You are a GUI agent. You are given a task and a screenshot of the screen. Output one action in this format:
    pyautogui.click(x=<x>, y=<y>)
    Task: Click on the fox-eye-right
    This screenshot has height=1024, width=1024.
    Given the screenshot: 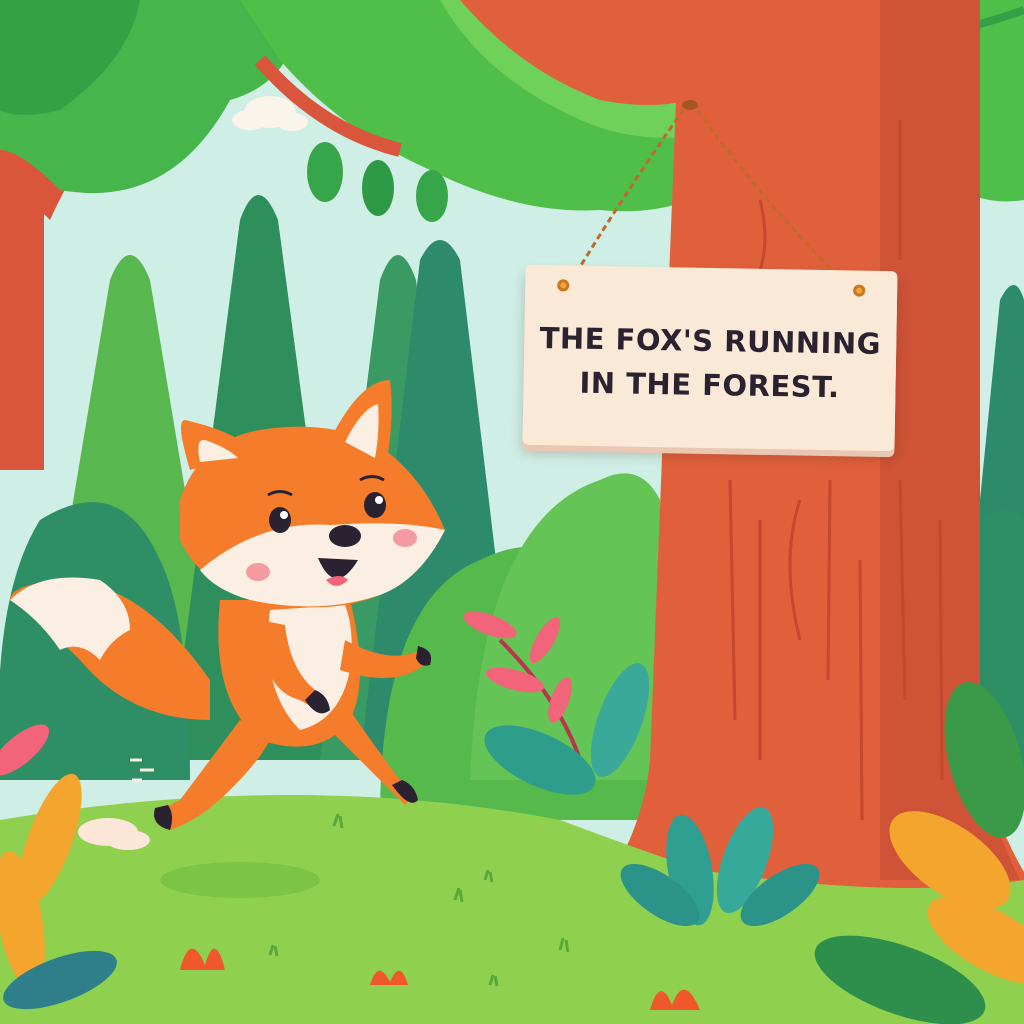 What is the action you would take?
    pyautogui.click(x=375, y=505)
    